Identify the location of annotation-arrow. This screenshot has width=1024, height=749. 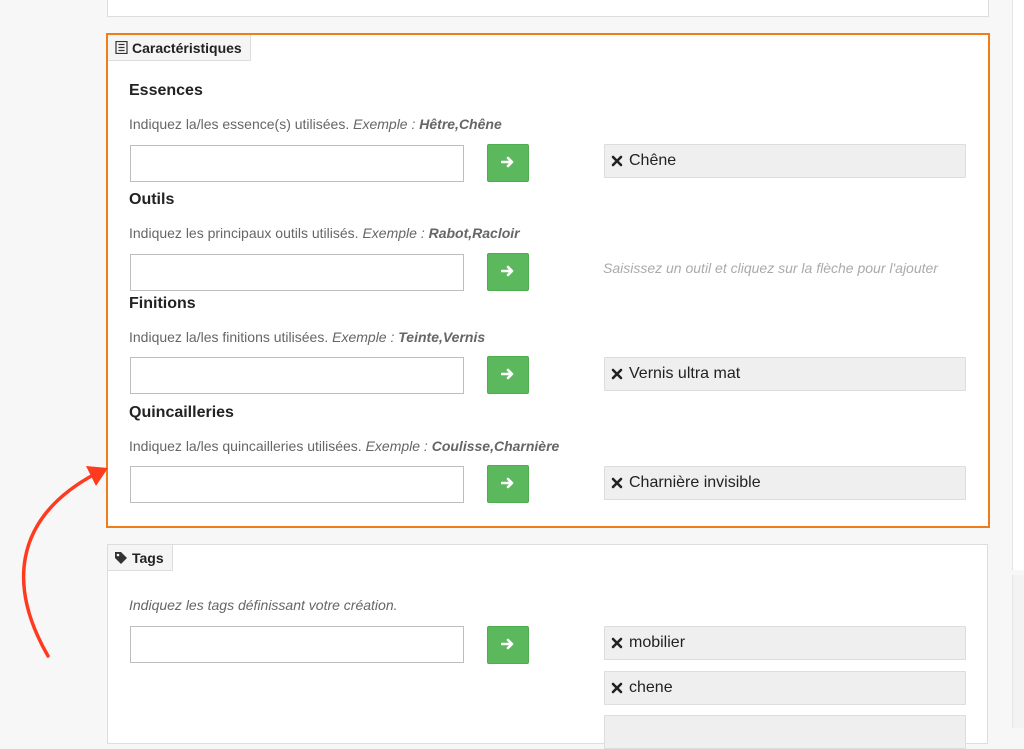
(65, 562).